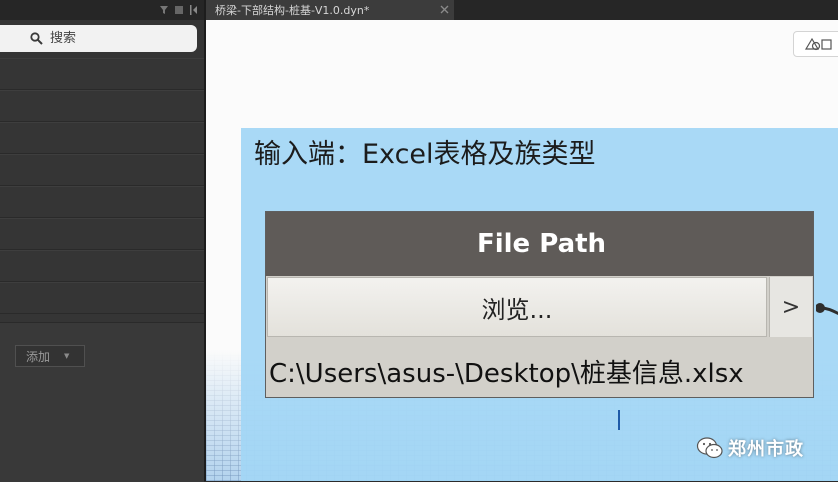 This screenshot has height=482, width=838. Describe the element at coordinates (179, 10) in the screenshot. I see `layout-icon` at that location.